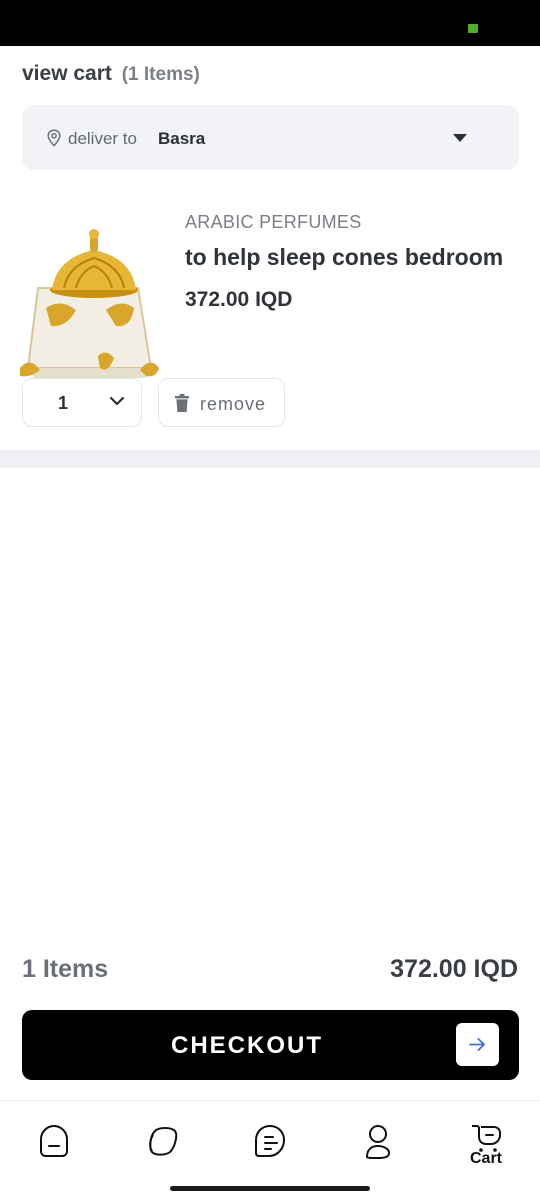 The width and height of the screenshot is (540, 1200). Describe the element at coordinates (233, 404) in the screenshot. I see `remove-label: remove` at that location.